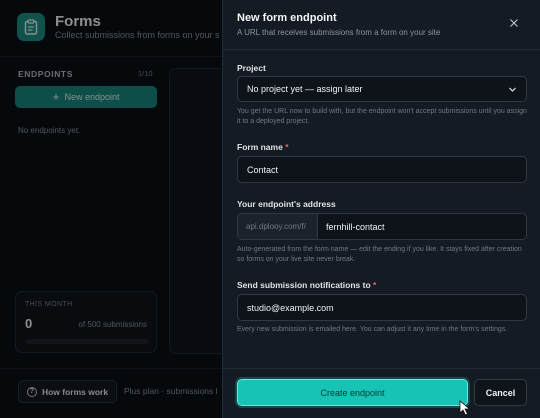  What do you see at coordinates (305, 89) in the screenshot?
I see `project-select-value: No project yet — assign later` at bounding box center [305, 89].